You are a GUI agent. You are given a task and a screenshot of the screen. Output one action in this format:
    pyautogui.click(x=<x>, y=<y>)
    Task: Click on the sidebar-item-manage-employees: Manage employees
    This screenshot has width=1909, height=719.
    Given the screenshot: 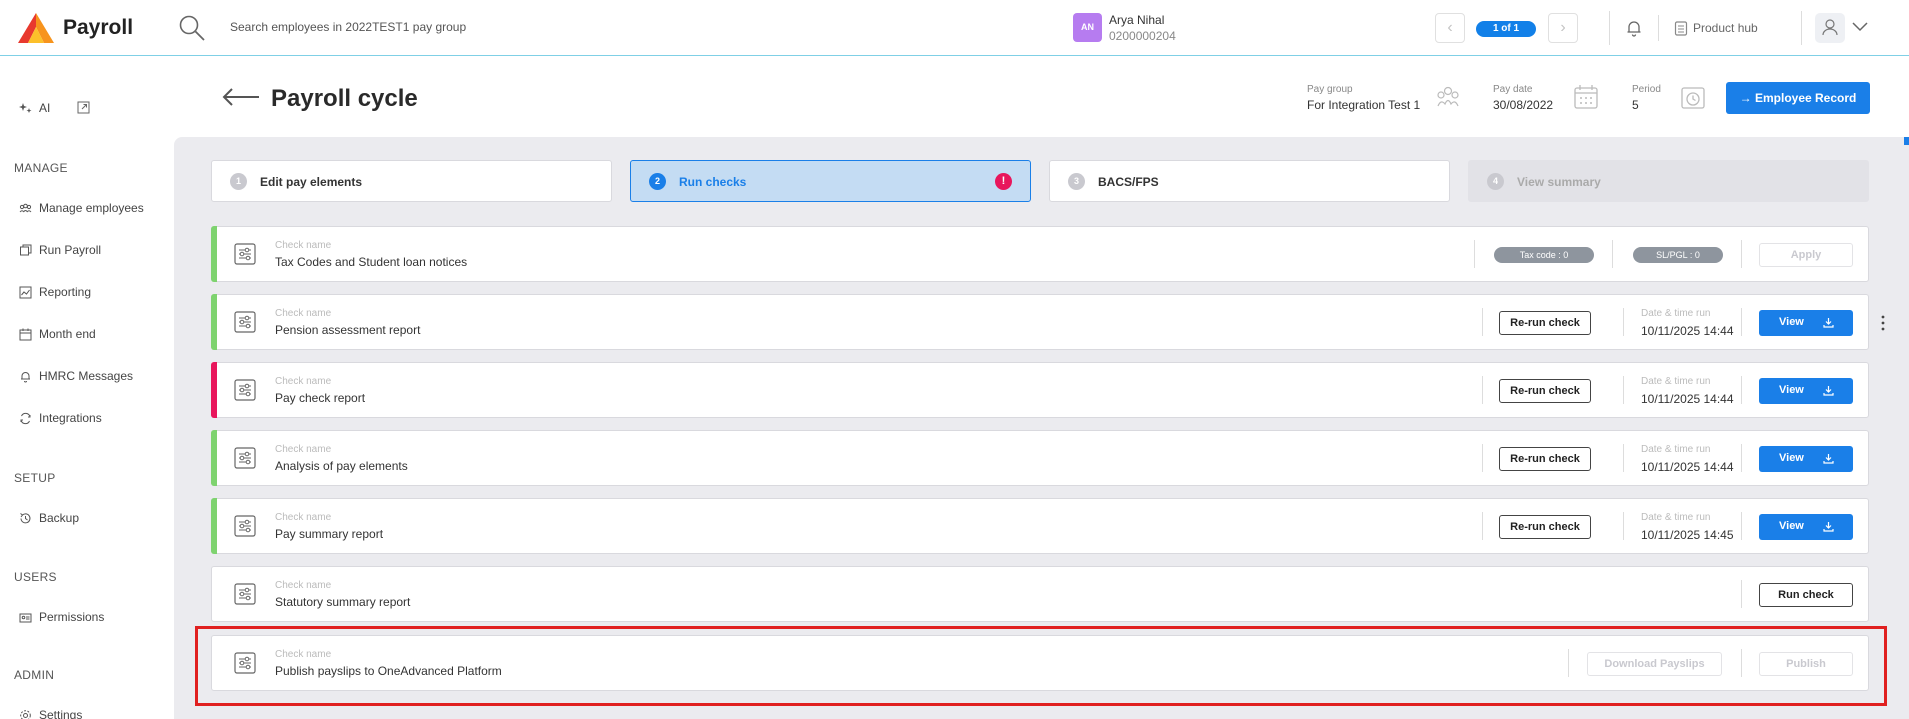 What is the action you would take?
    pyautogui.click(x=81, y=208)
    